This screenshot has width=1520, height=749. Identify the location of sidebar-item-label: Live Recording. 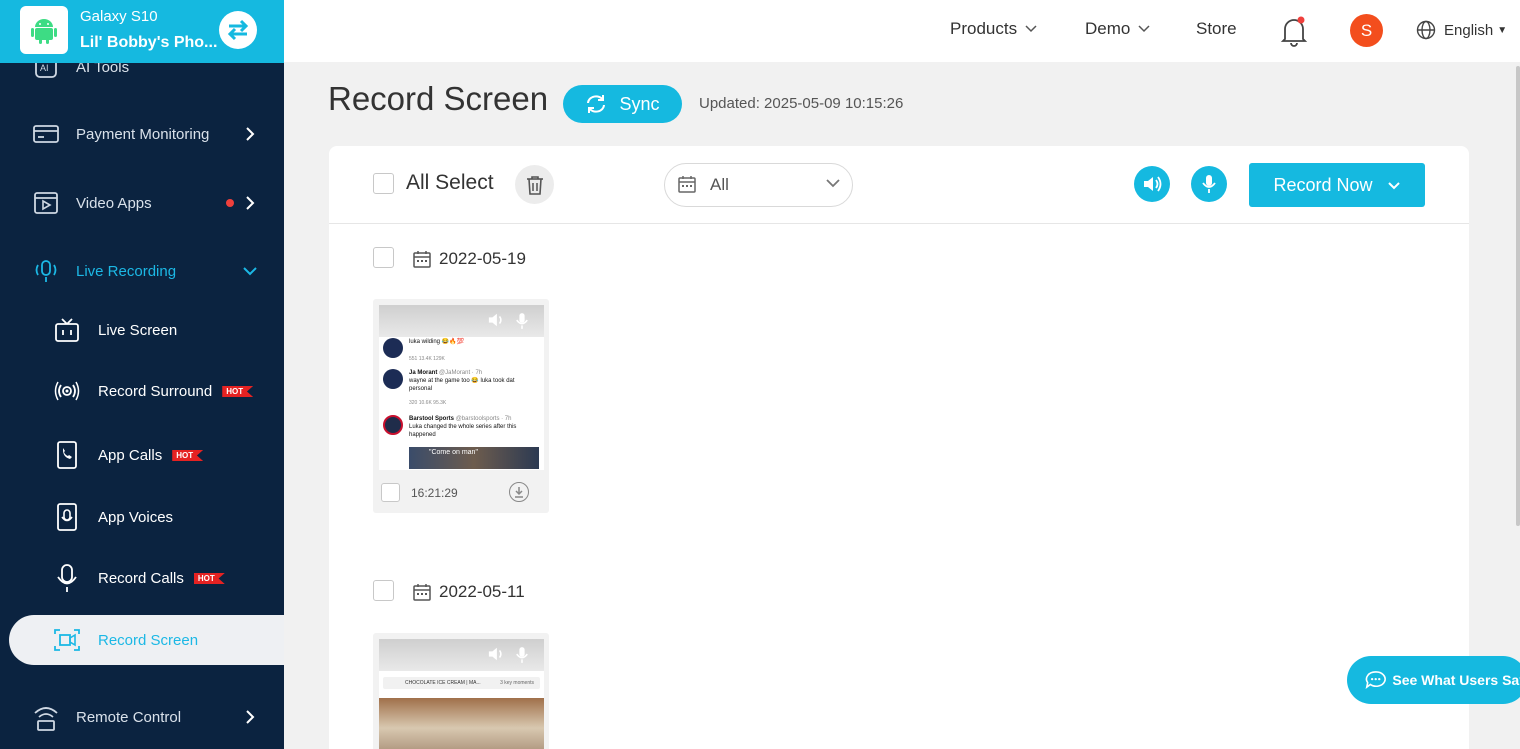
(126, 271).